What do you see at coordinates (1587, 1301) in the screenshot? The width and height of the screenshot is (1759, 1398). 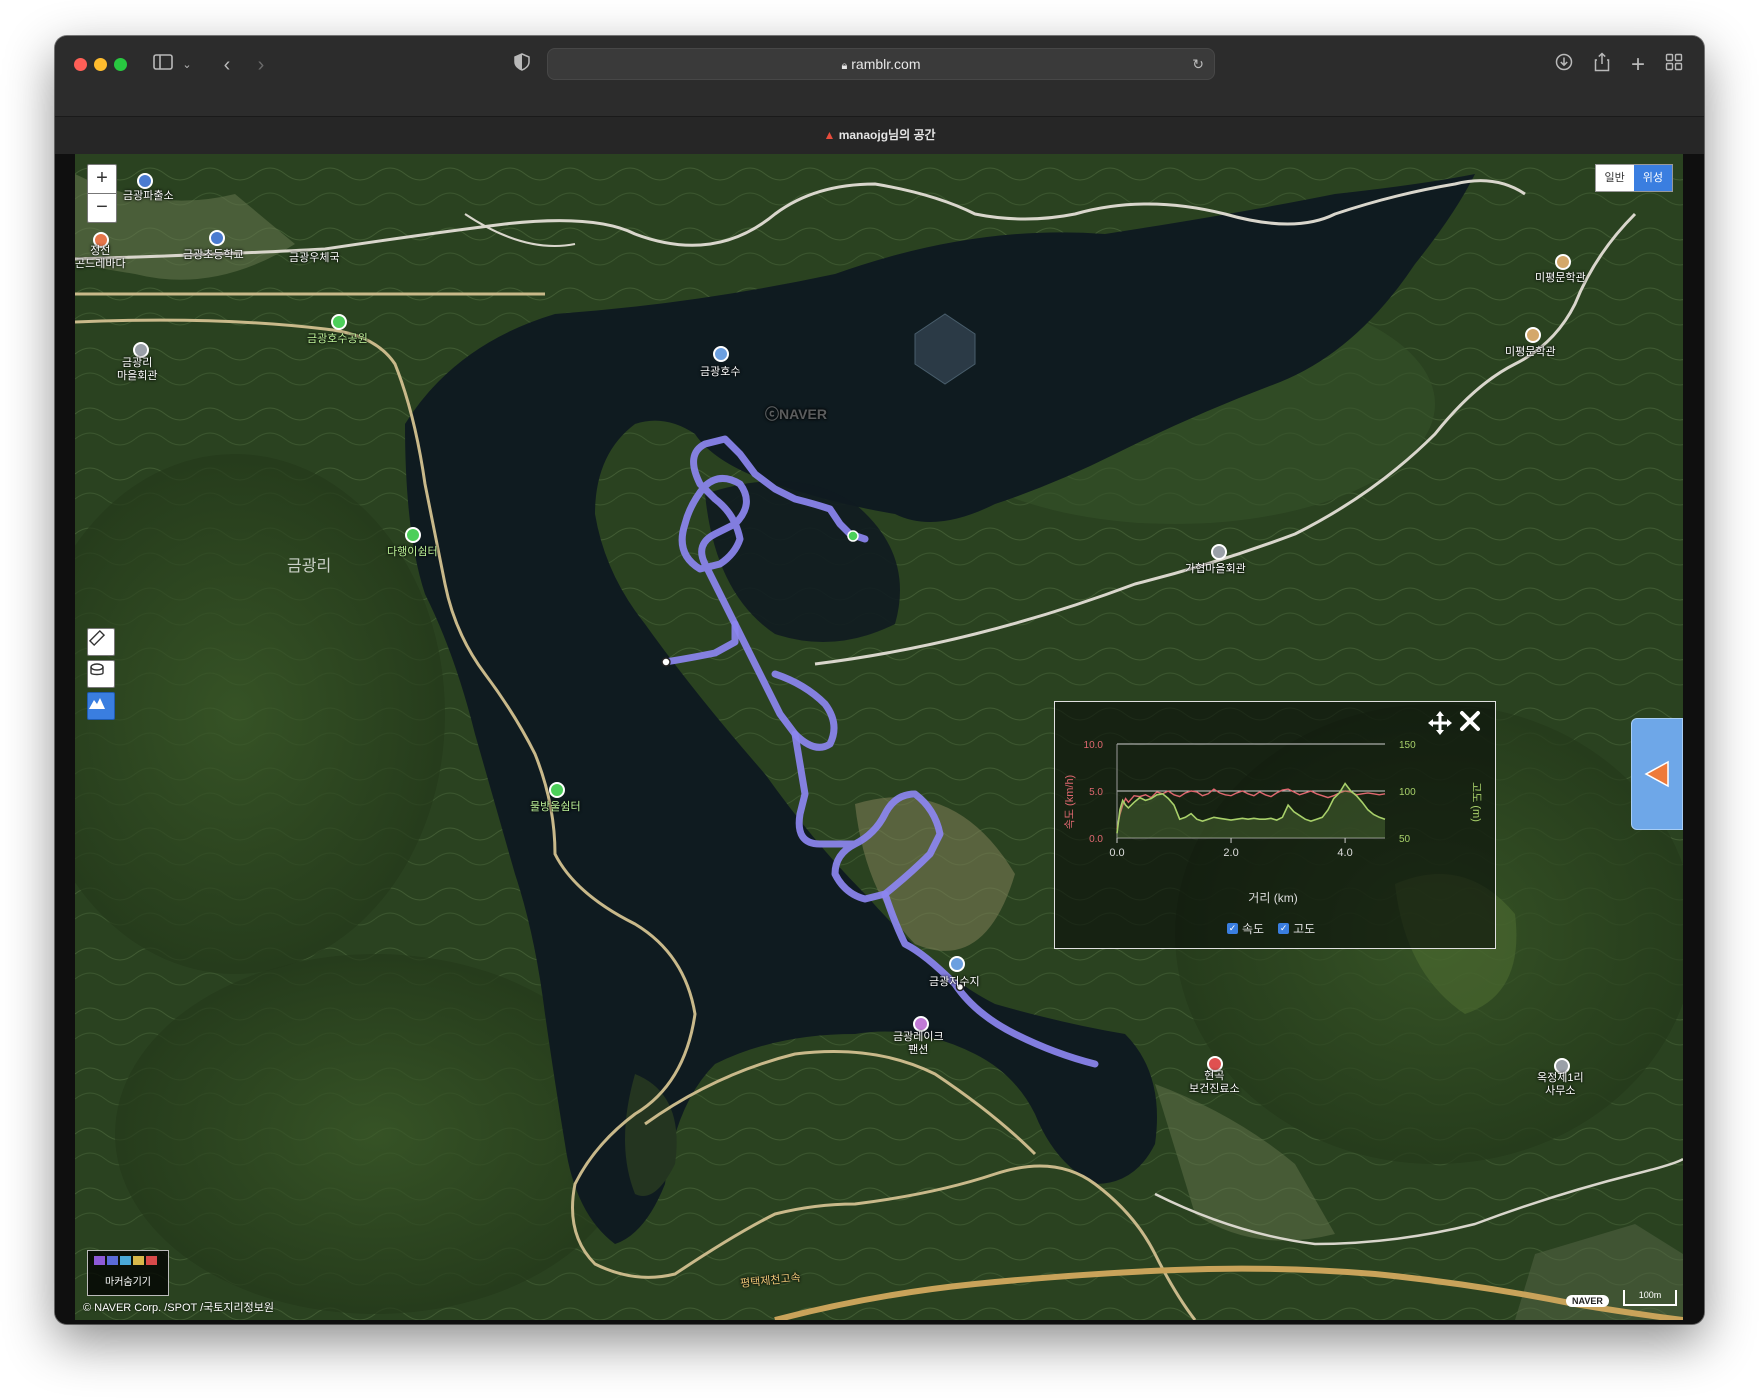 I see `naver-logo: NAVER` at bounding box center [1587, 1301].